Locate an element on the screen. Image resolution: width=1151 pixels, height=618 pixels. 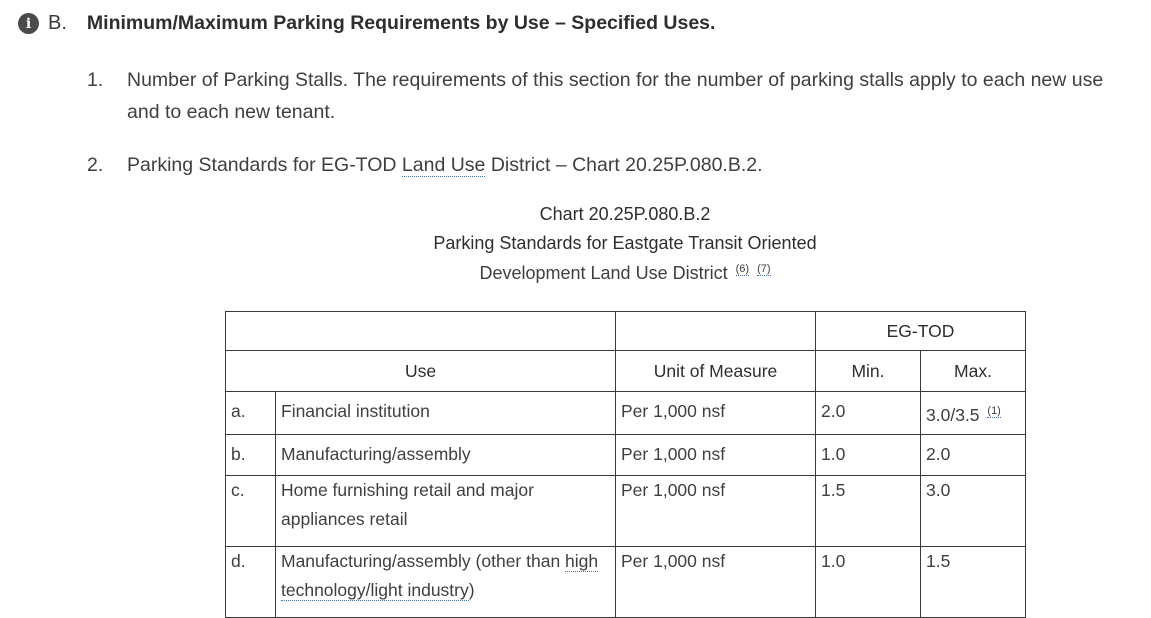
max-cell: 2.0 is located at coordinates (973, 454).